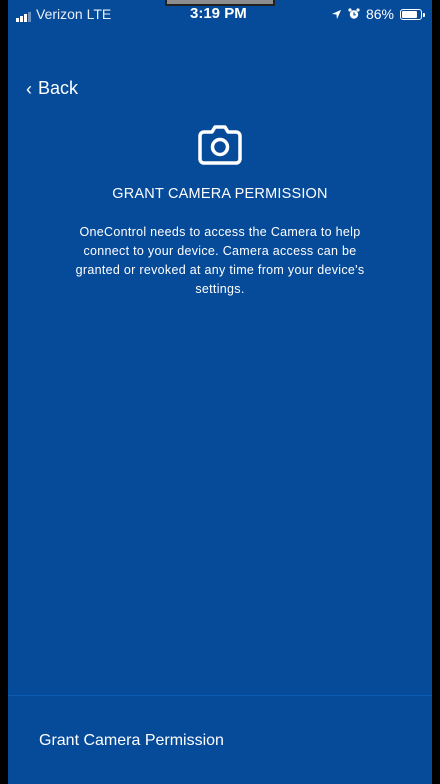  I want to click on device-notch, so click(220, 3).